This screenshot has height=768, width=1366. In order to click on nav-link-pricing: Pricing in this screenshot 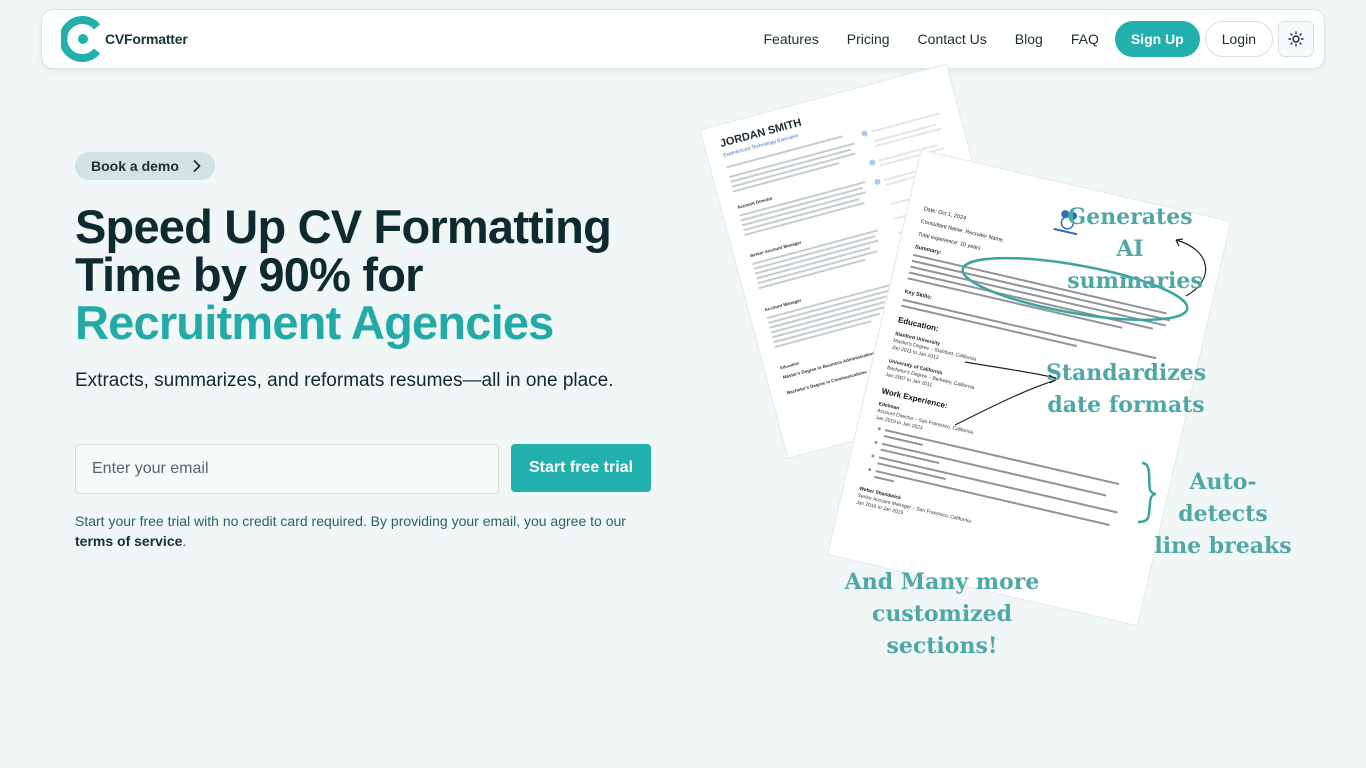, I will do `click(868, 39)`.